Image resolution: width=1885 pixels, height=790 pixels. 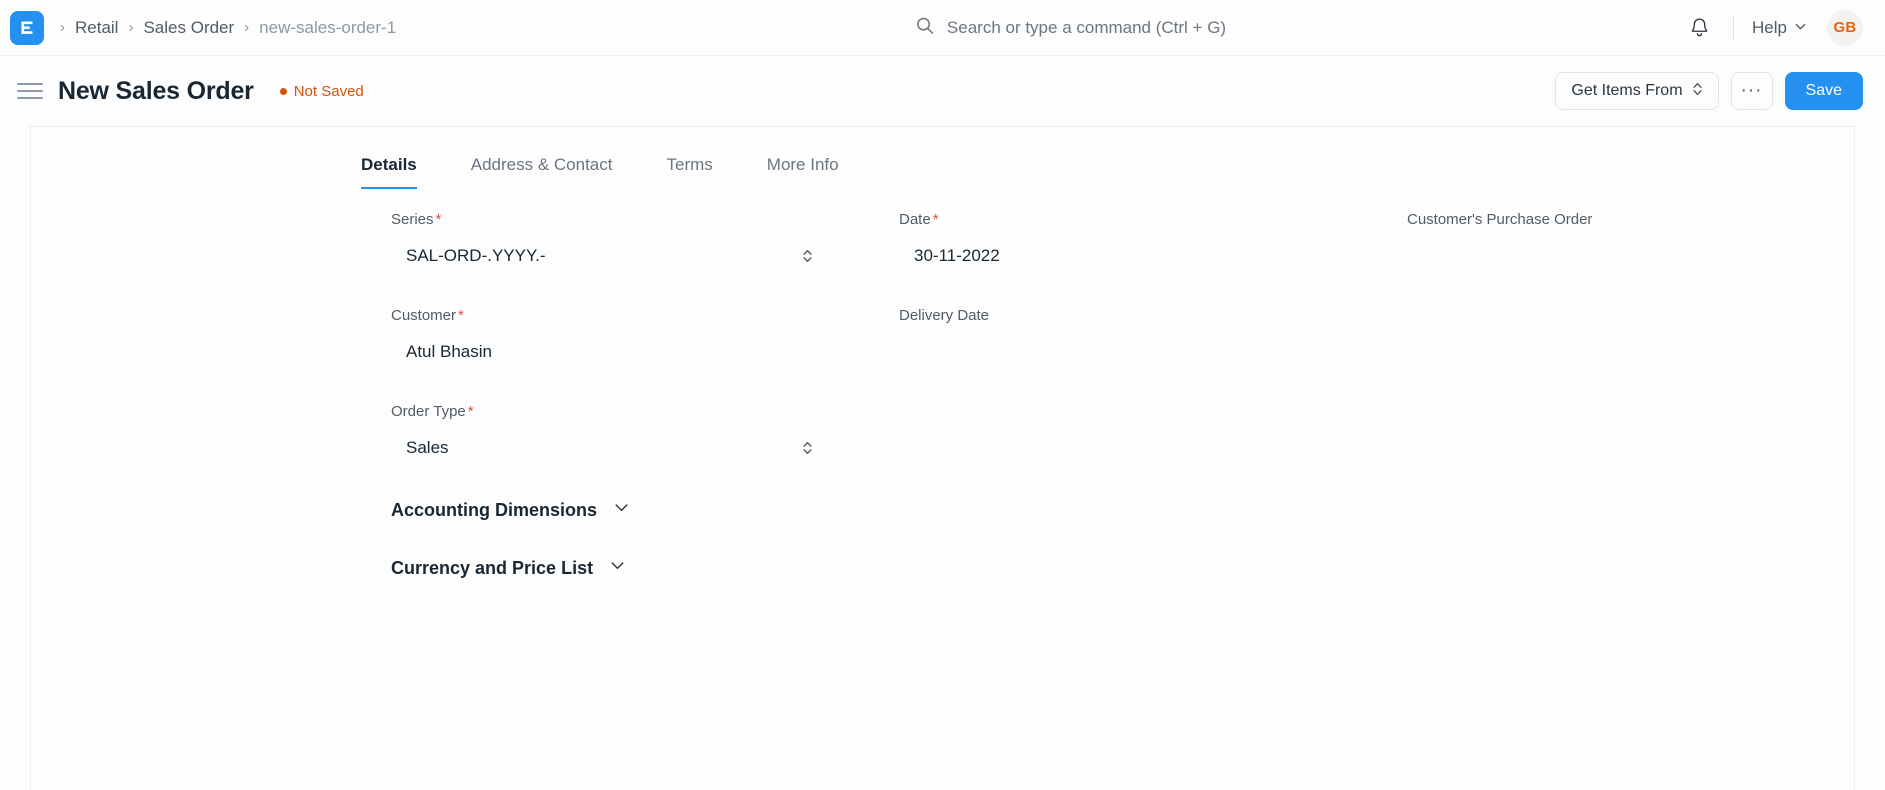 I want to click on series-select: SAL-ORD-.YYYY.-, so click(x=608, y=256).